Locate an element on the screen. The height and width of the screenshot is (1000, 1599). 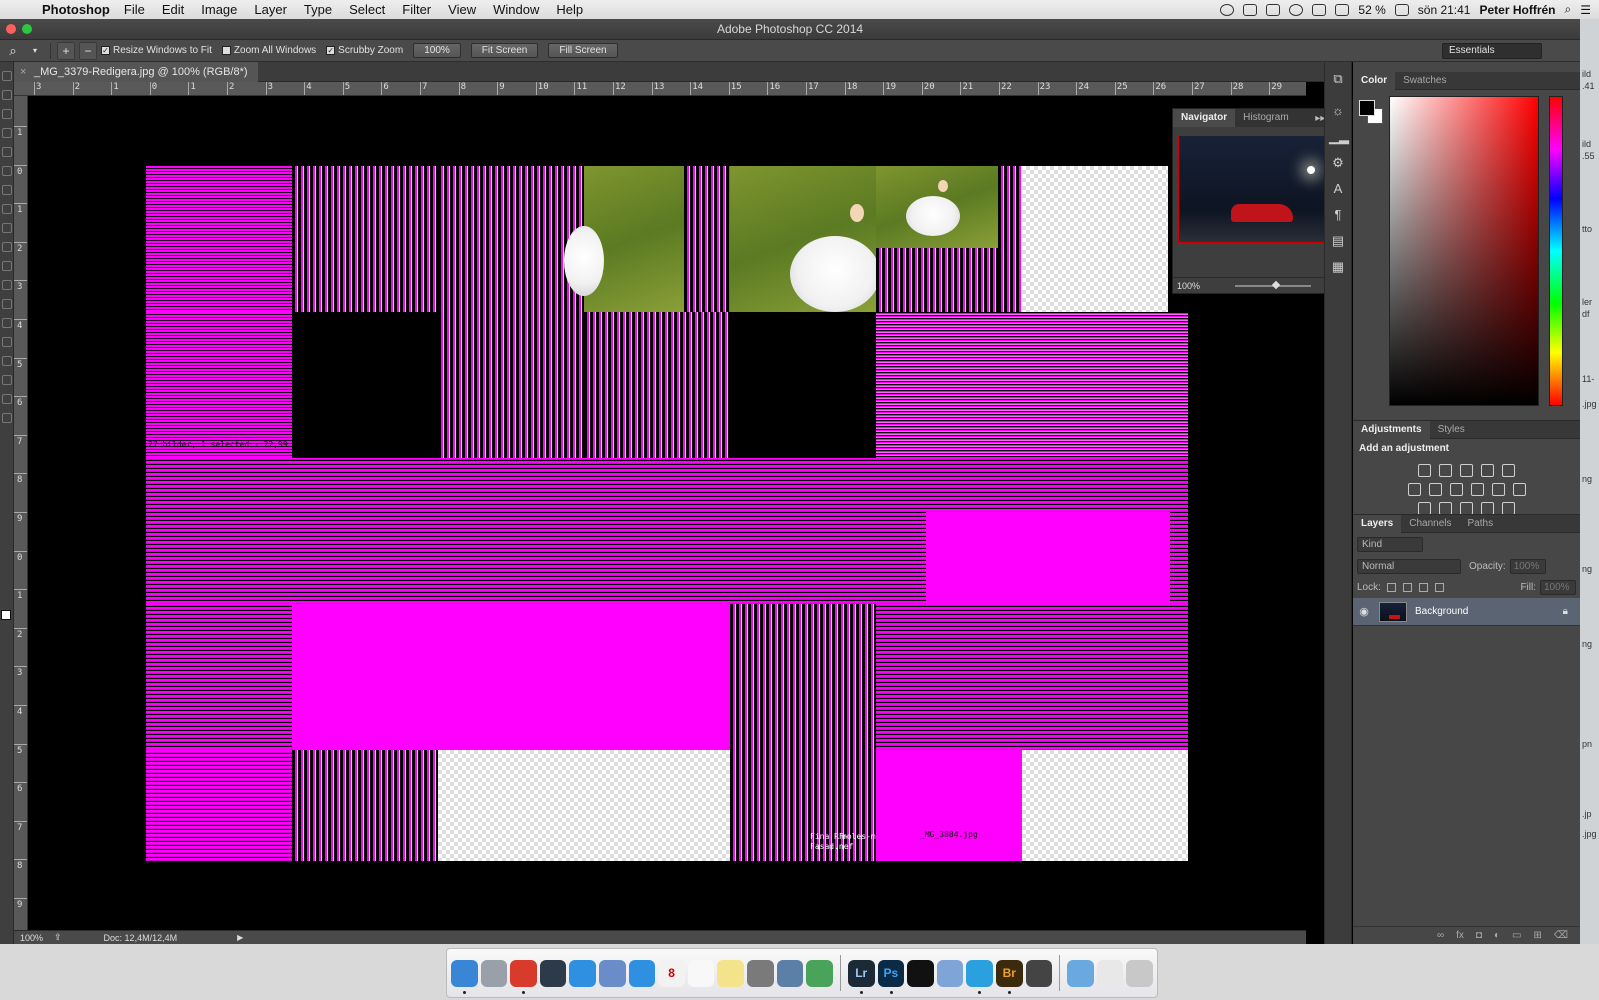
crop-tool-icon is located at coordinates (6, 152).